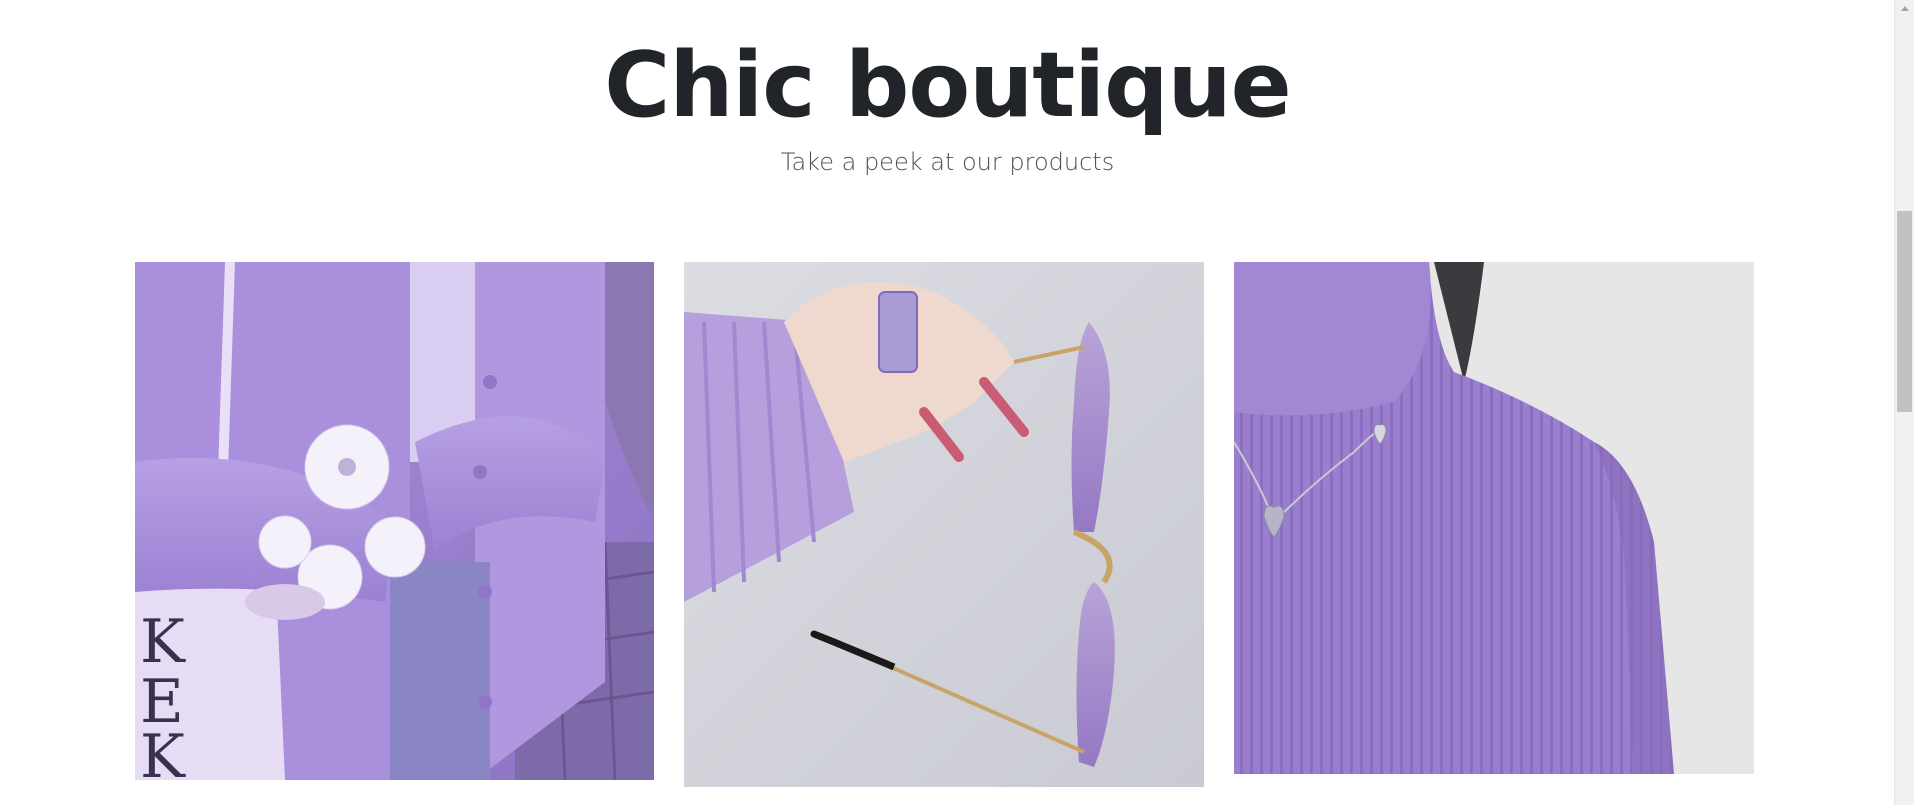 Image resolution: width=1914 pixels, height=805 pixels. Describe the element at coordinates (163, 751) in the screenshot. I see `svg-text: K` at that location.